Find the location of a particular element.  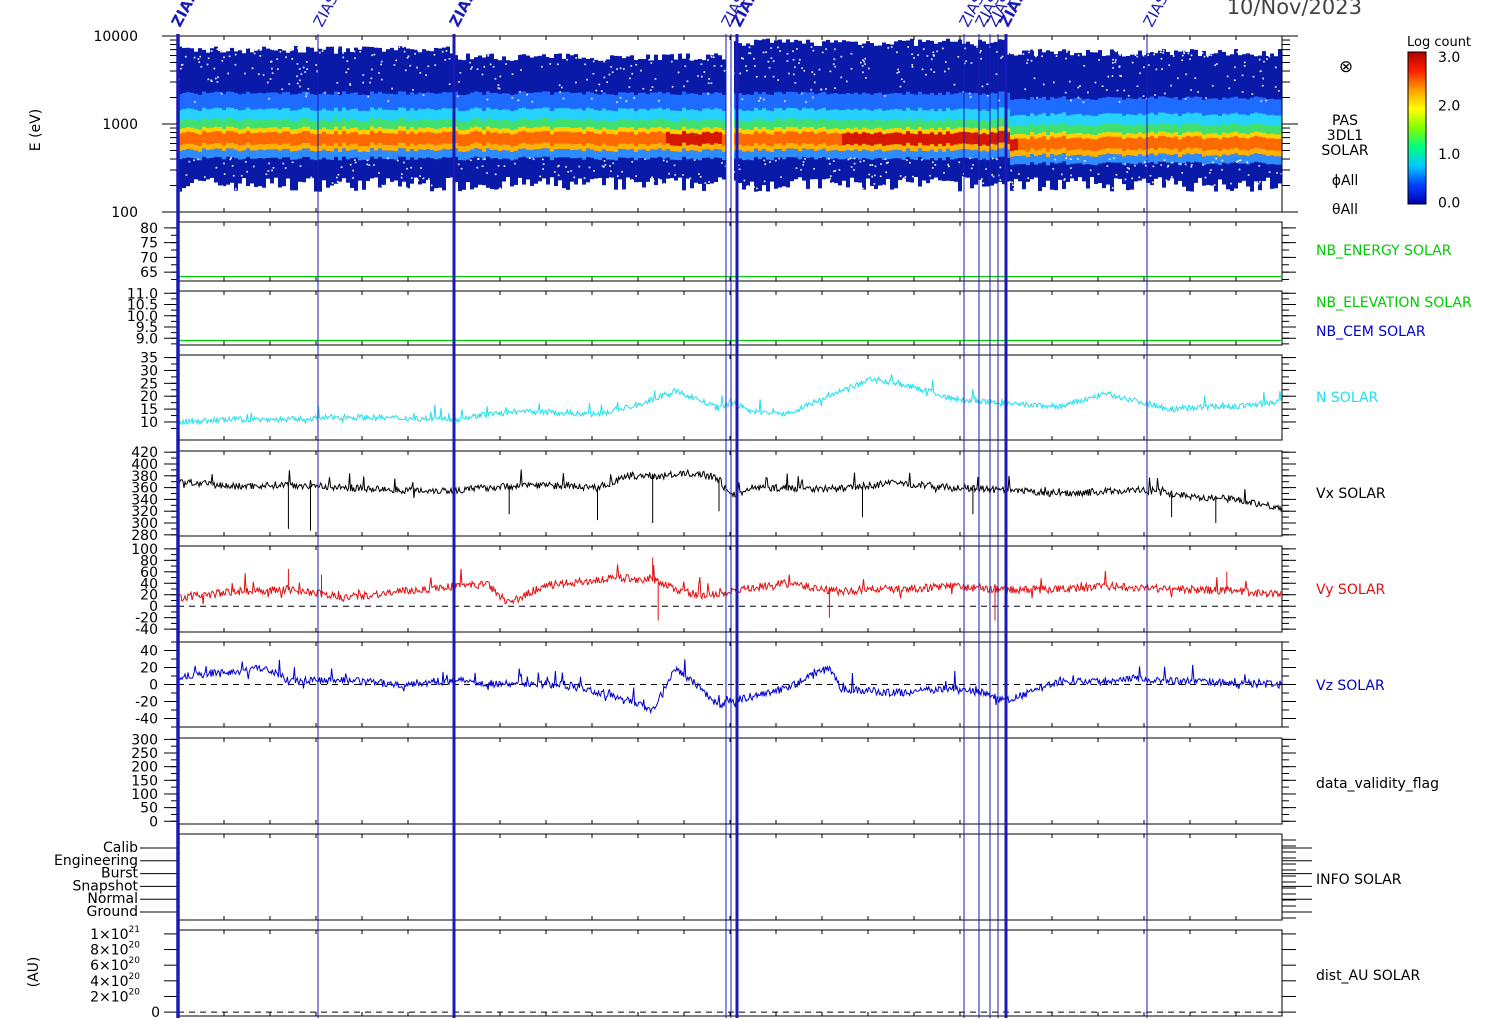

dist-tick-mantissa: 4×10 is located at coordinates (109, 982).